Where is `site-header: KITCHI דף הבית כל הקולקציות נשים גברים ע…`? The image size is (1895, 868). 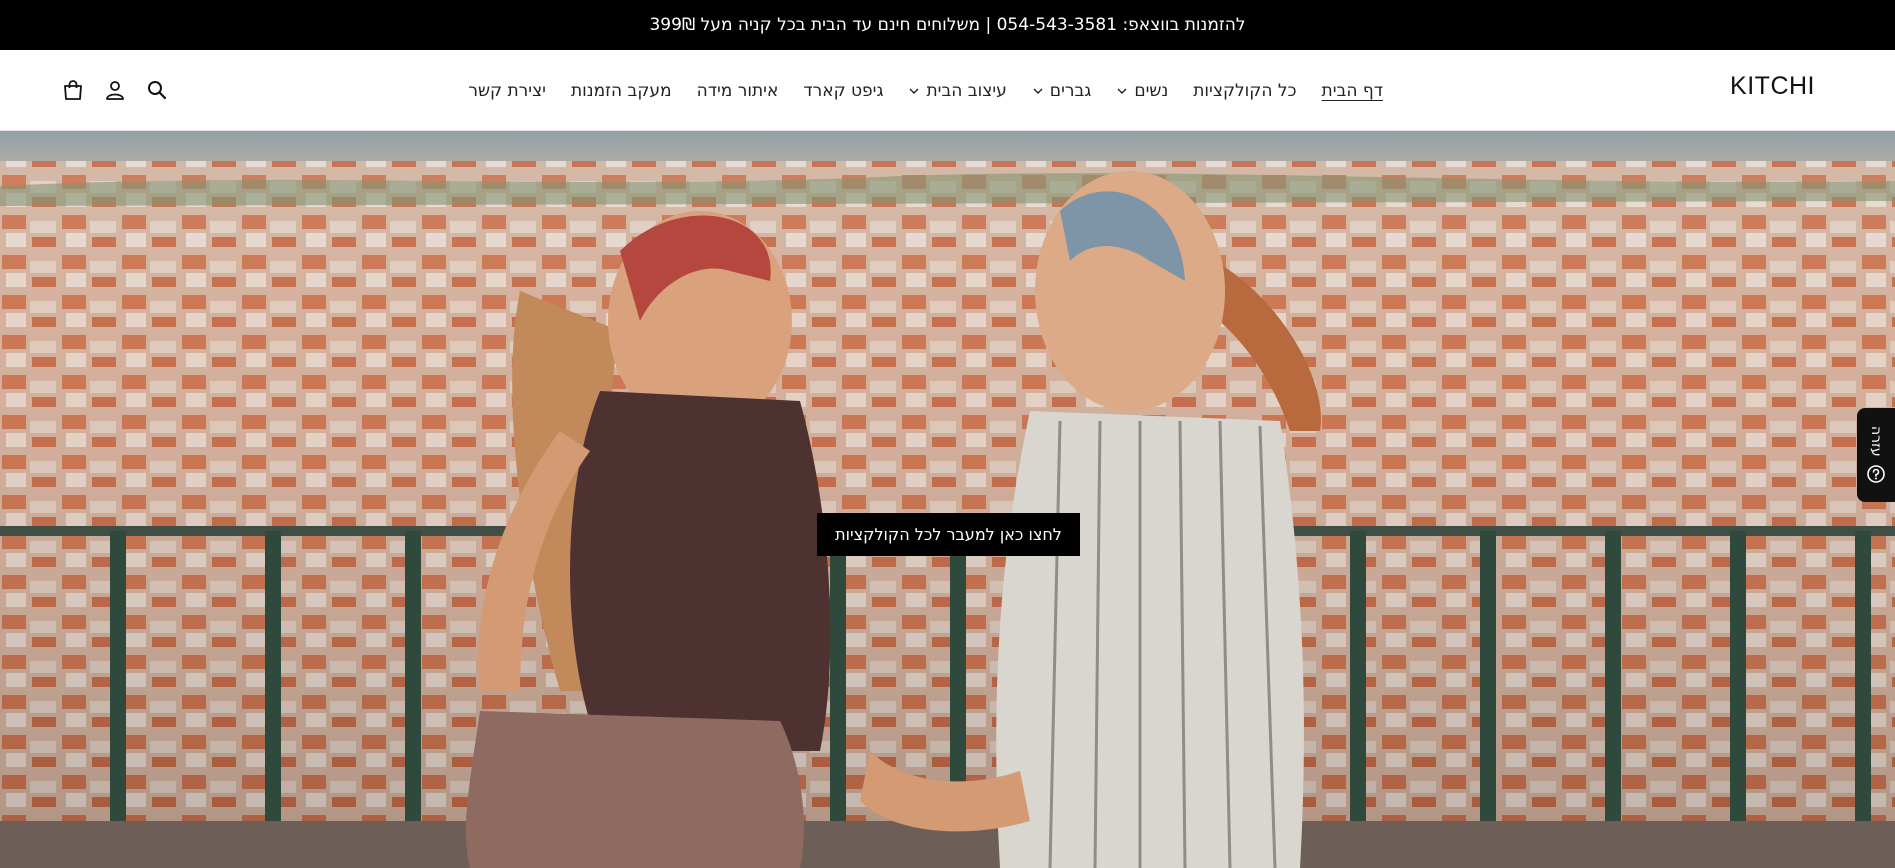 site-header: KITCHI דף הבית כל הקולקציות נשים גברים ע… is located at coordinates (947, 90).